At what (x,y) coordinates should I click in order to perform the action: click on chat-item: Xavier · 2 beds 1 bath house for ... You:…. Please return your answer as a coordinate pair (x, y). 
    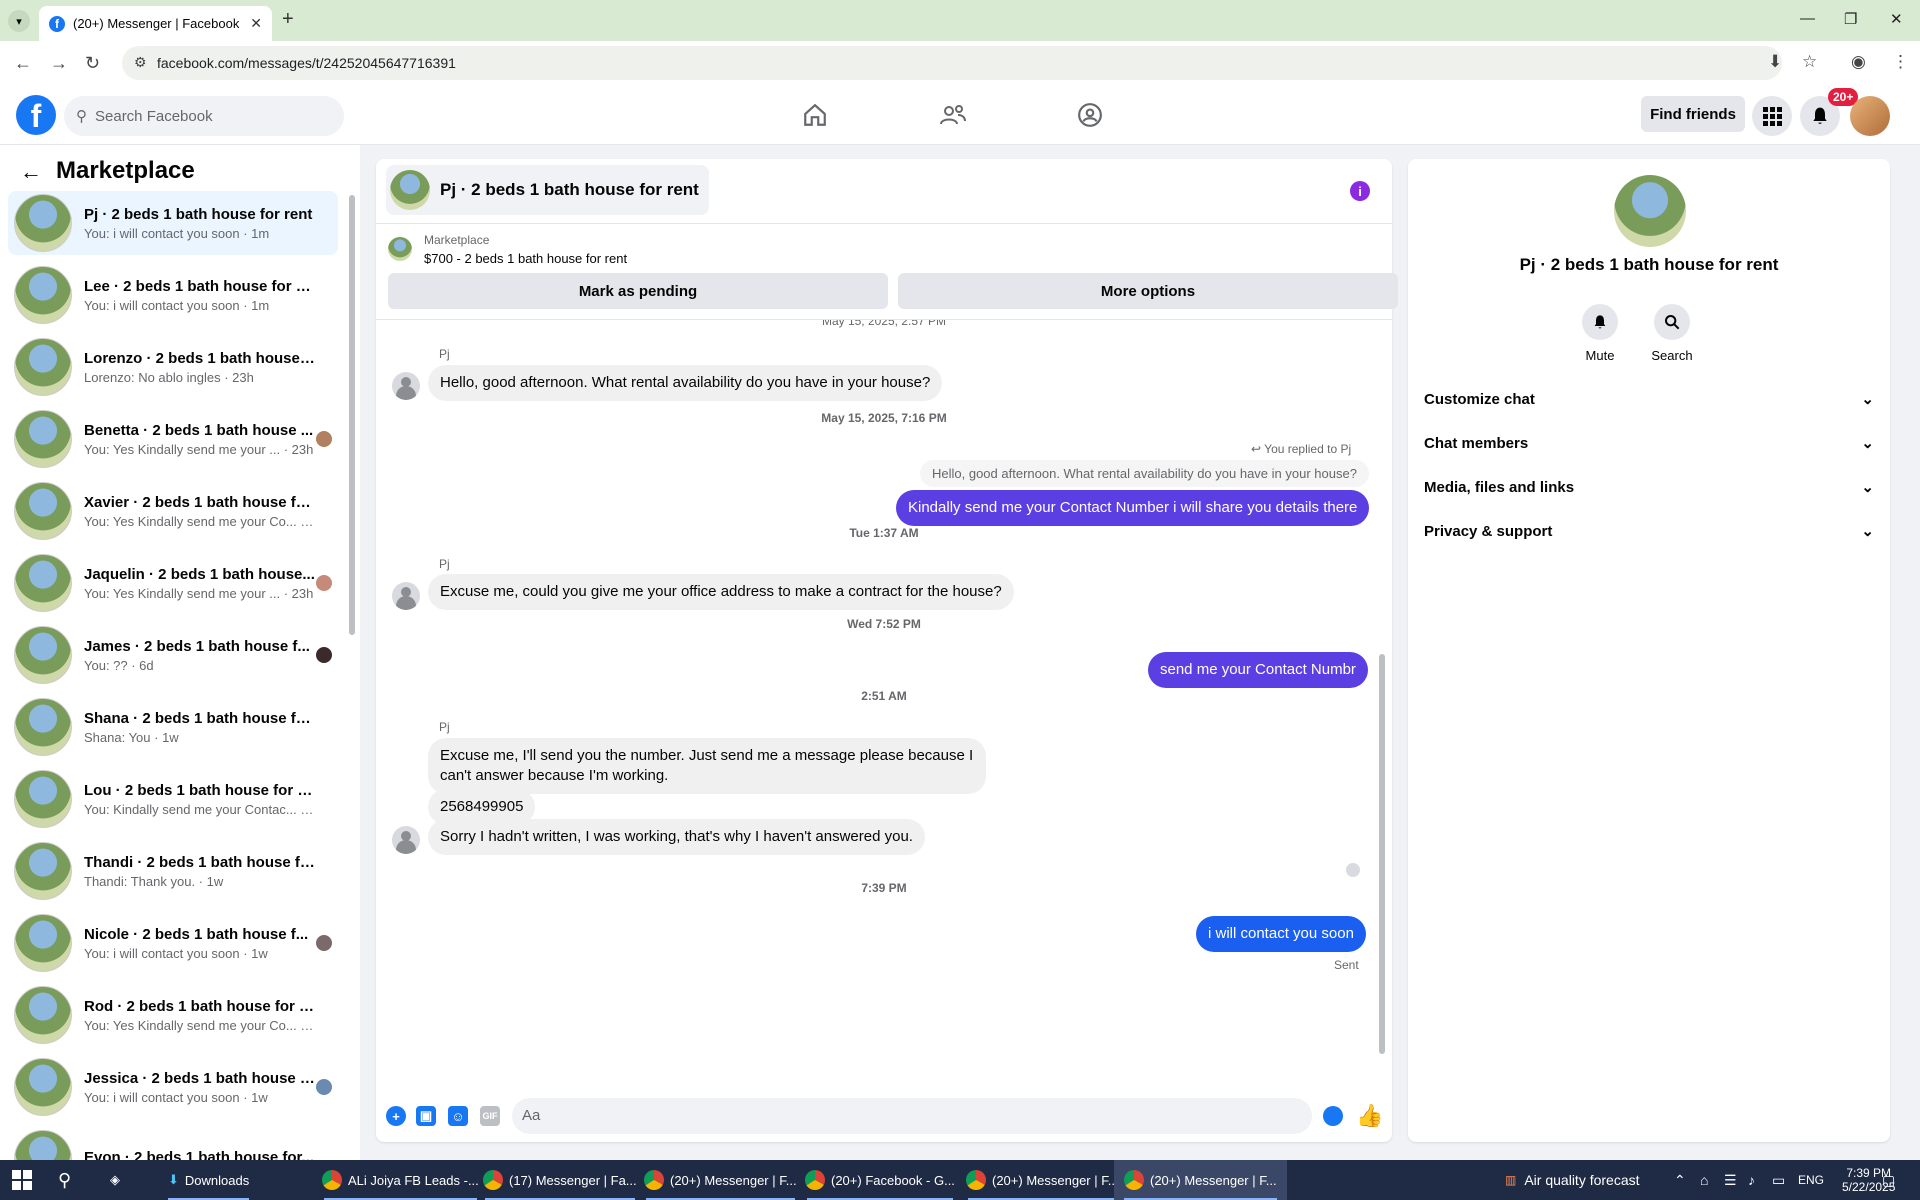
    Looking at the image, I should click on (173, 511).